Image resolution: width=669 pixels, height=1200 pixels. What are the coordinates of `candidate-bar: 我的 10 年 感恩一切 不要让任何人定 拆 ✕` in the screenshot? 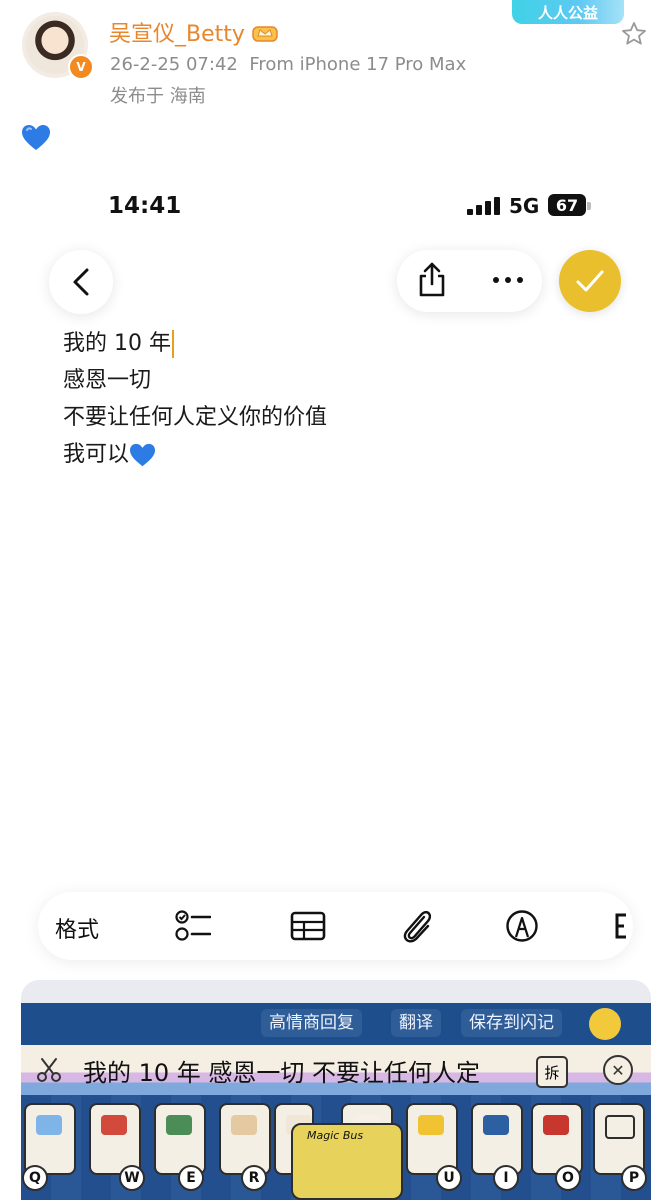 It's located at (336, 1070).